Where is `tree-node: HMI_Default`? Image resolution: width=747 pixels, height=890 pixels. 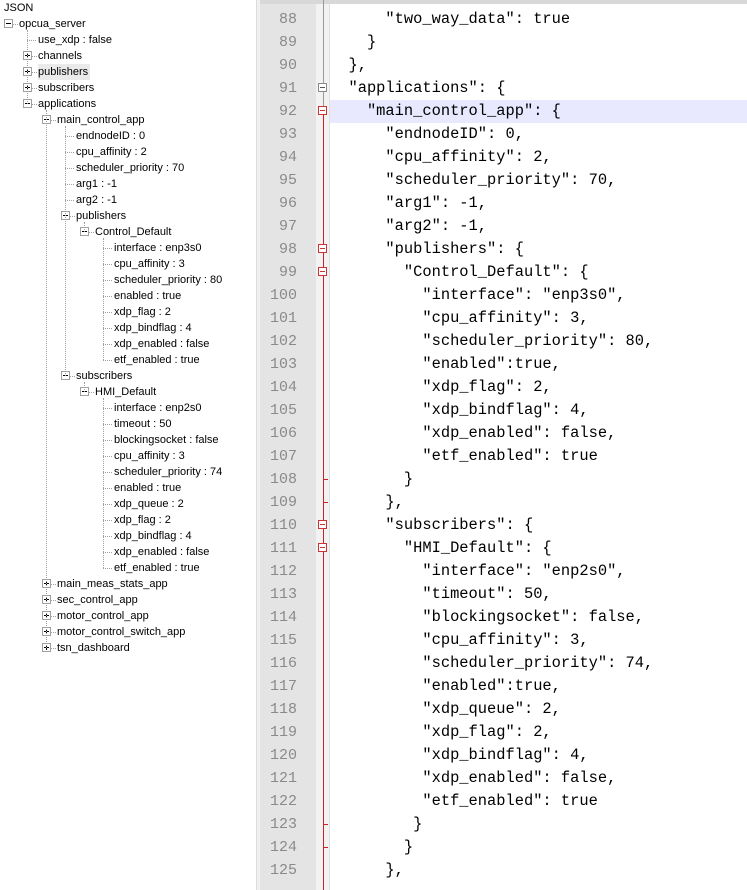
tree-node: HMI_Default is located at coordinates (126, 392).